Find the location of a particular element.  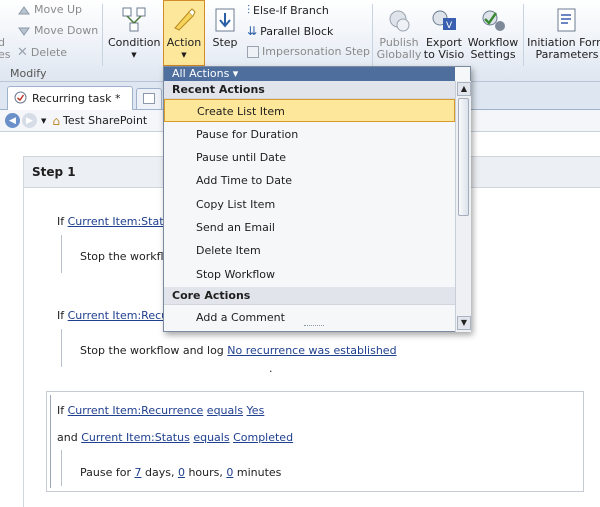

condition-field-link: Current Item:Recurrence is located at coordinates (136, 410).